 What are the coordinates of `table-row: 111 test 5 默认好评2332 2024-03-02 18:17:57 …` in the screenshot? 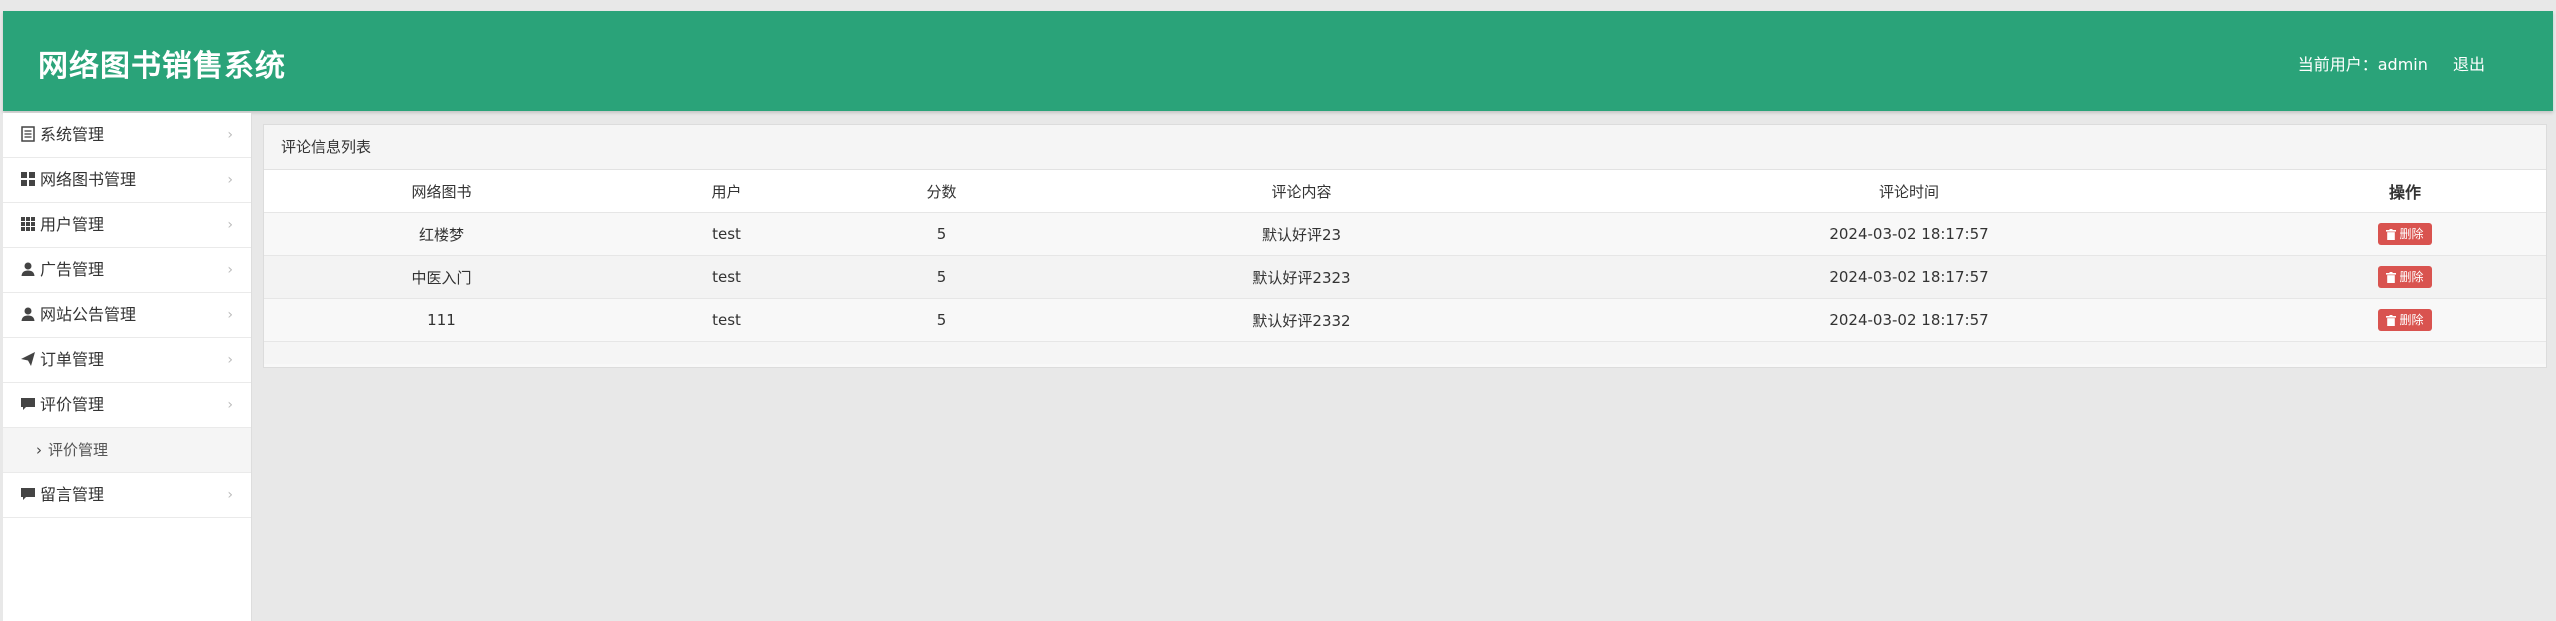 It's located at (1405, 320).